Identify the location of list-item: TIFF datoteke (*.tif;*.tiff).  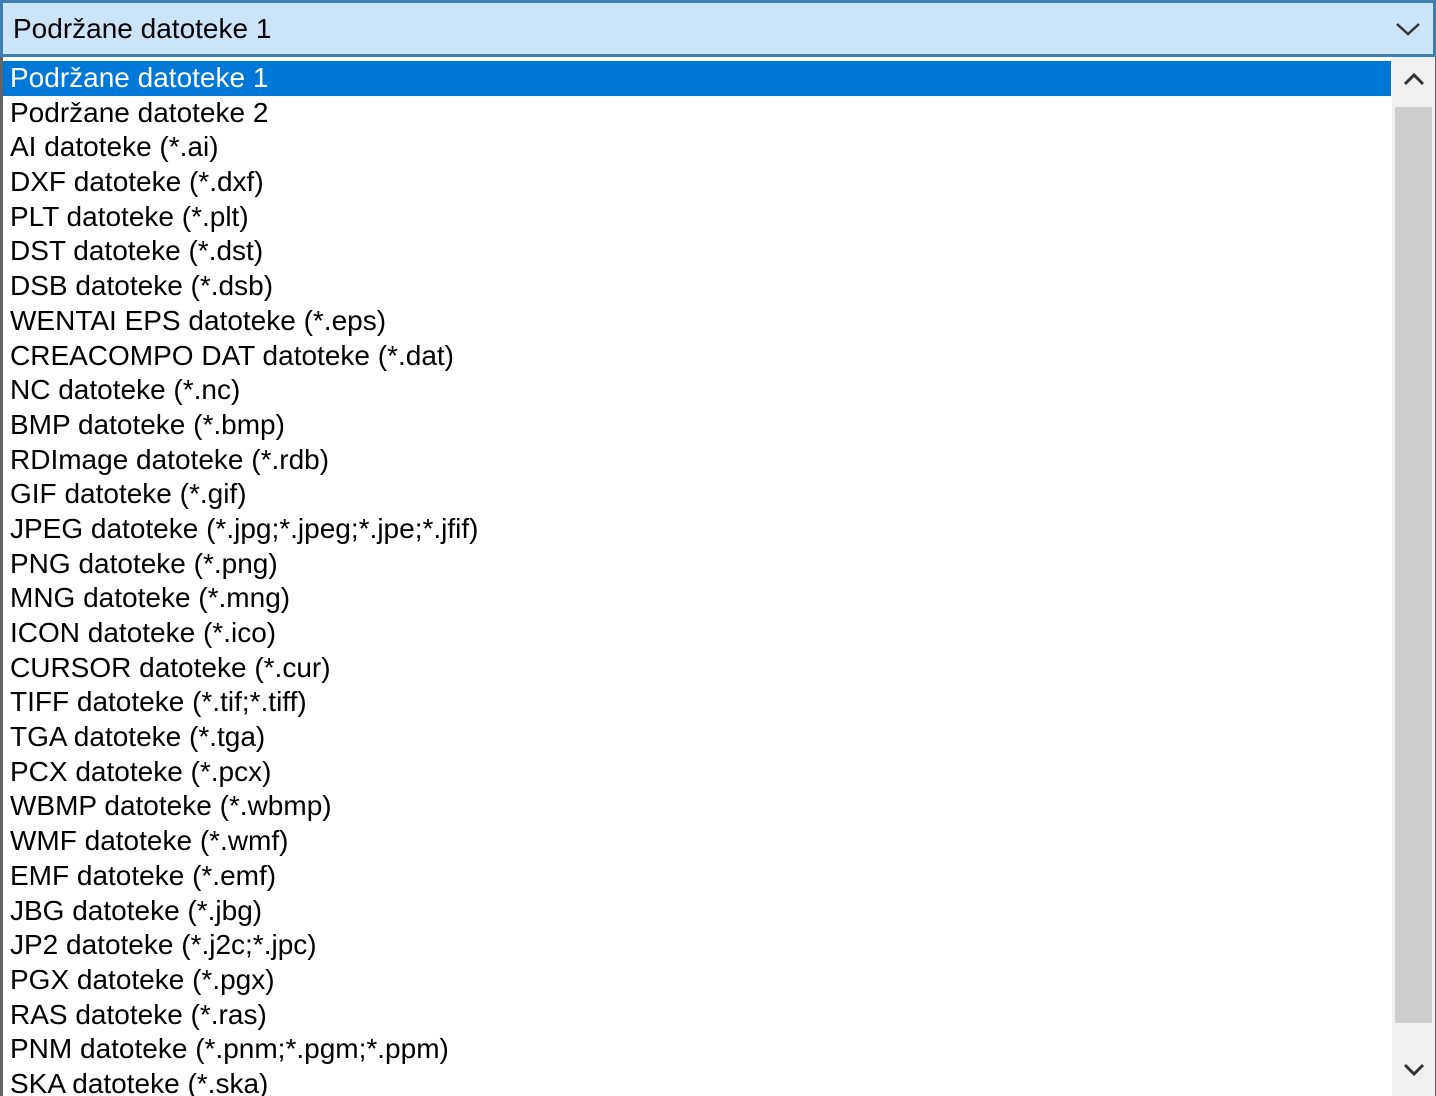
(697, 702).